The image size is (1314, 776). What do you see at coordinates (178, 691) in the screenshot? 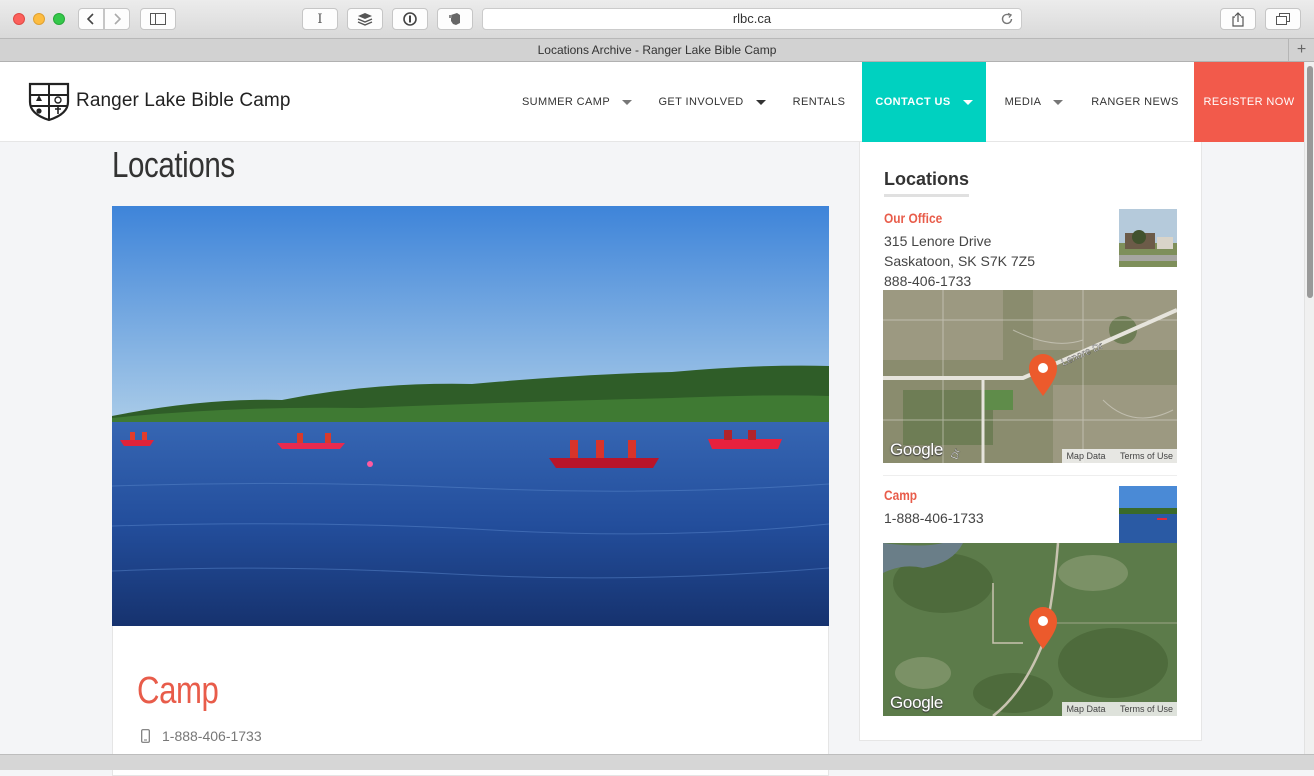
I see `location-card-title: Camp` at bounding box center [178, 691].